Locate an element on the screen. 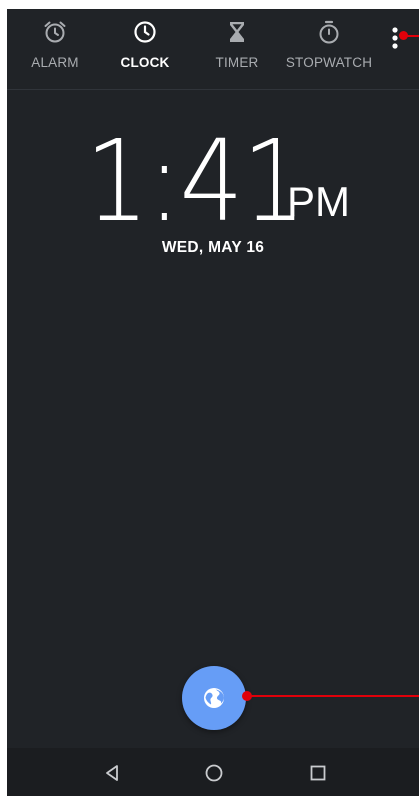 Image resolution: width=419 pixels, height=796 pixels. recents-icon is located at coordinates (318, 773).